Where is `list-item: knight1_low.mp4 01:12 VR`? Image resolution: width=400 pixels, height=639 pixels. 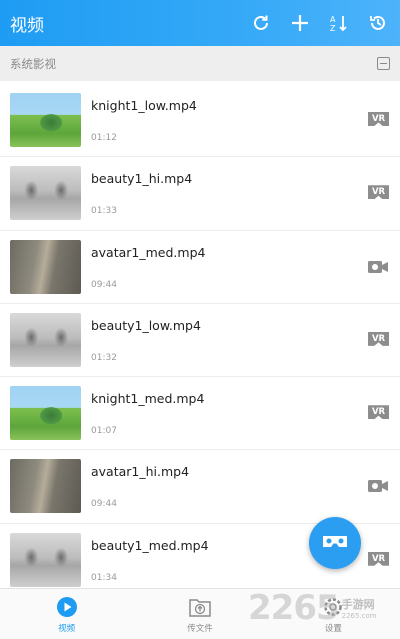
list-item: knight1_low.mp4 01:12 VR is located at coordinates (200, 121).